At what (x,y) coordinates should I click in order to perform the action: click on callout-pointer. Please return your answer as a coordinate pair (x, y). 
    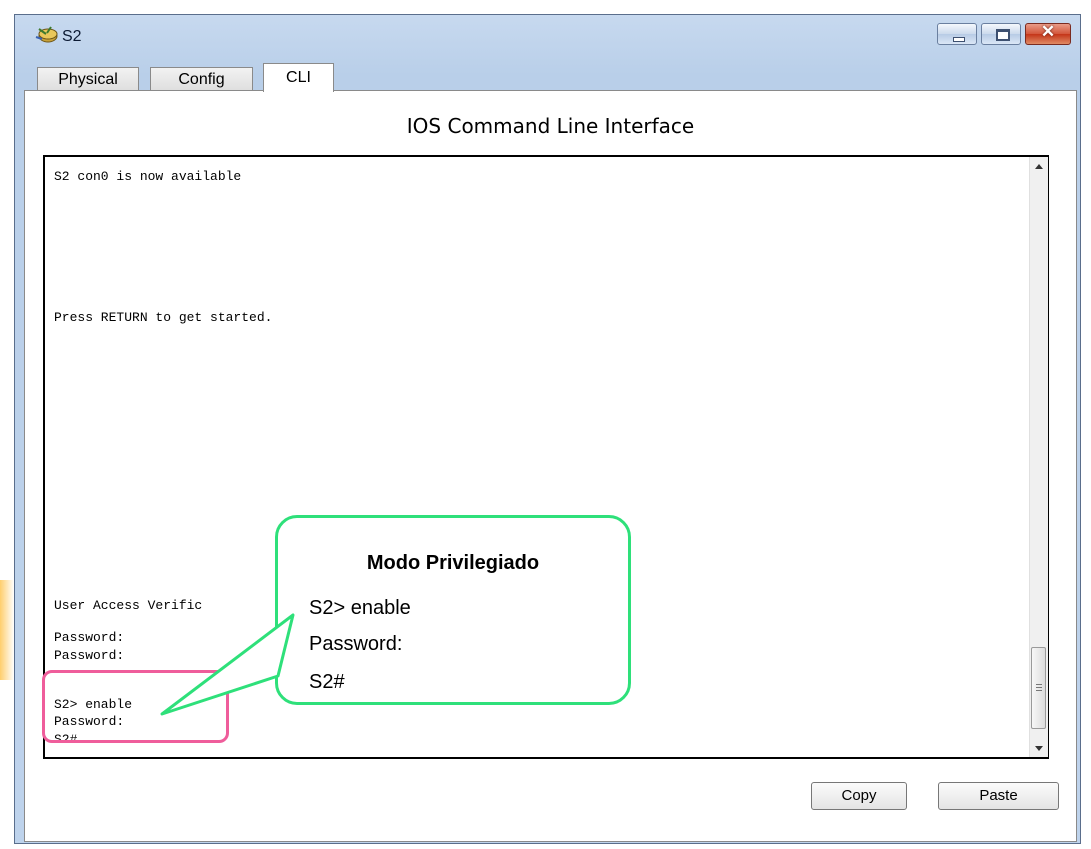
    Looking at the image, I should click on (227, 664).